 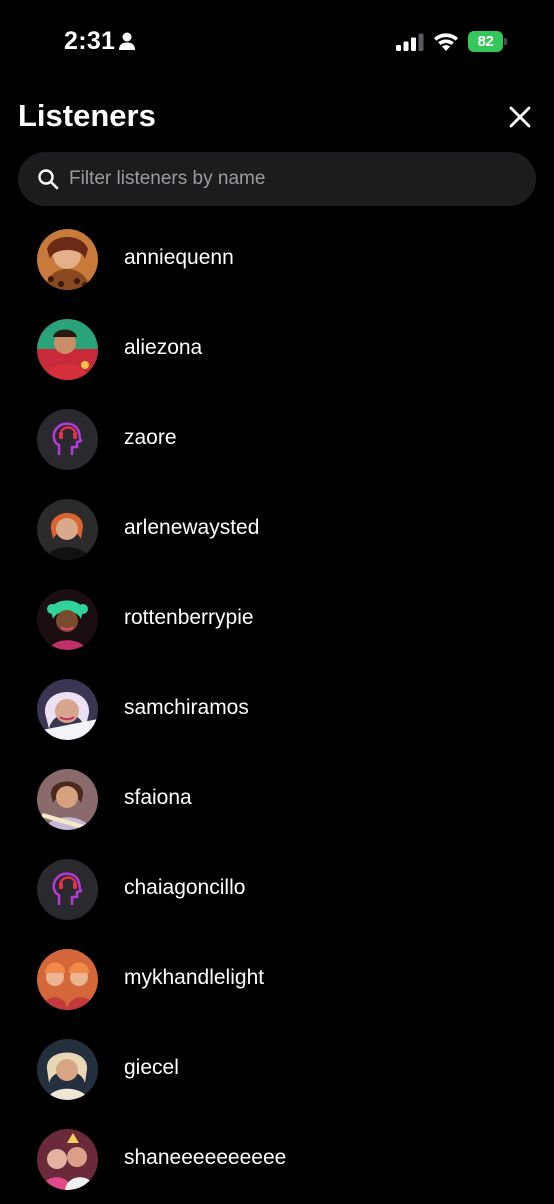 What do you see at coordinates (205, 1157) in the screenshot?
I see `listener-name: shaneeeeeeeeee` at bounding box center [205, 1157].